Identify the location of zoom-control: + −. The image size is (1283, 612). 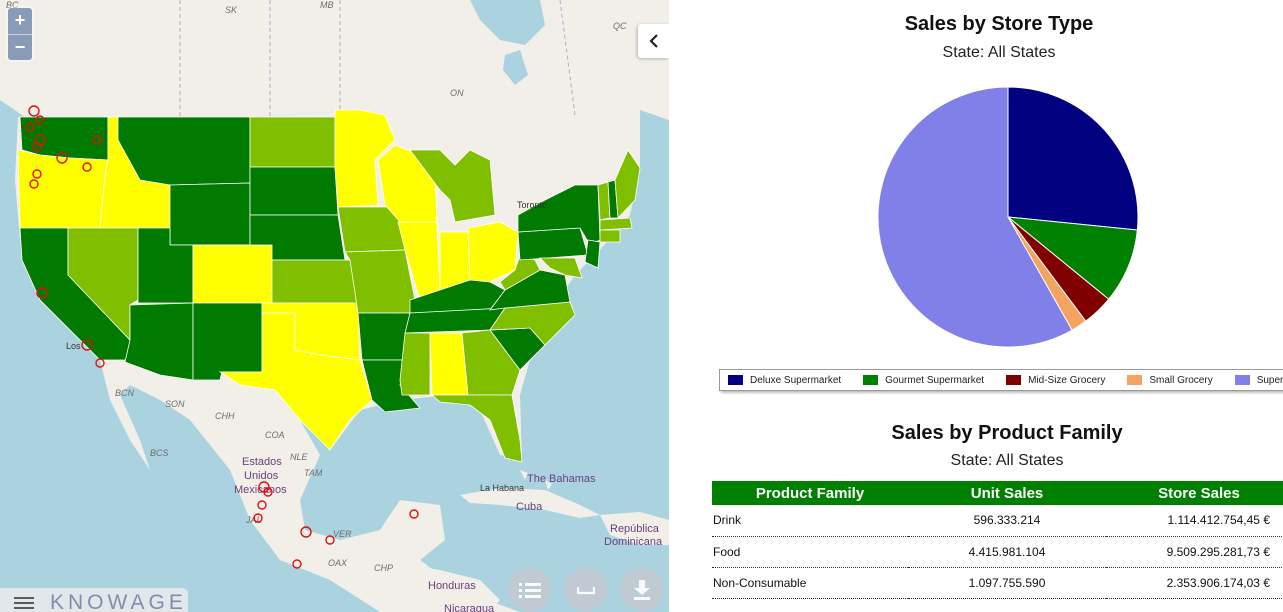
(20, 34).